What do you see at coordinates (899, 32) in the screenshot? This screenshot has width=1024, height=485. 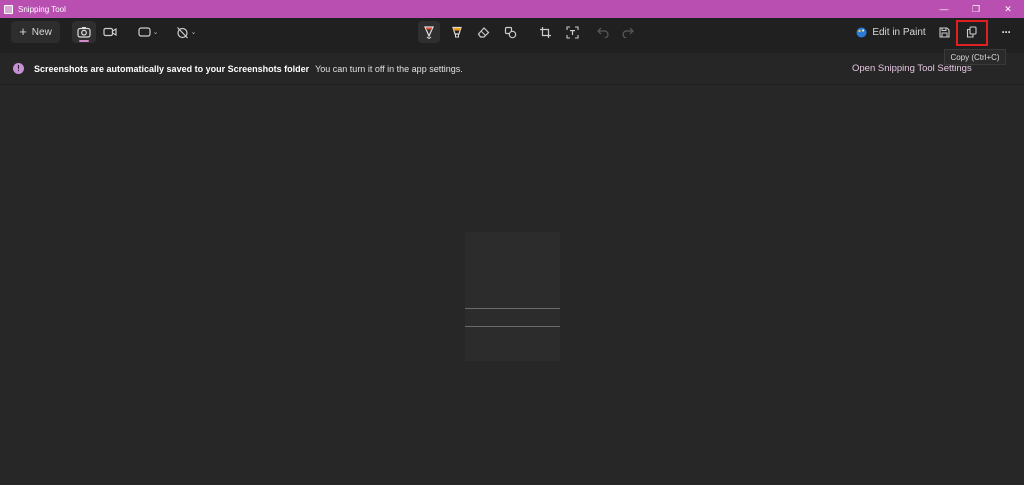 I see `edit-in-paint-label: Edit in Paint` at bounding box center [899, 32].